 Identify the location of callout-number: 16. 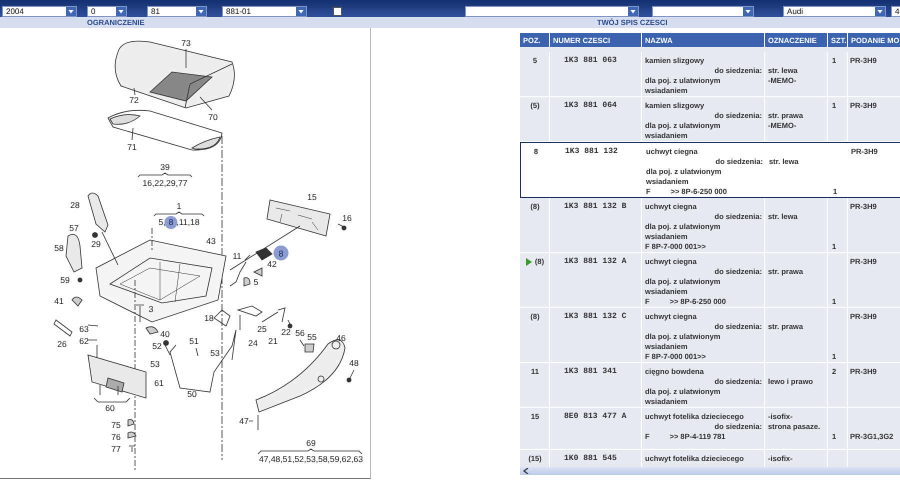
(347, 218).